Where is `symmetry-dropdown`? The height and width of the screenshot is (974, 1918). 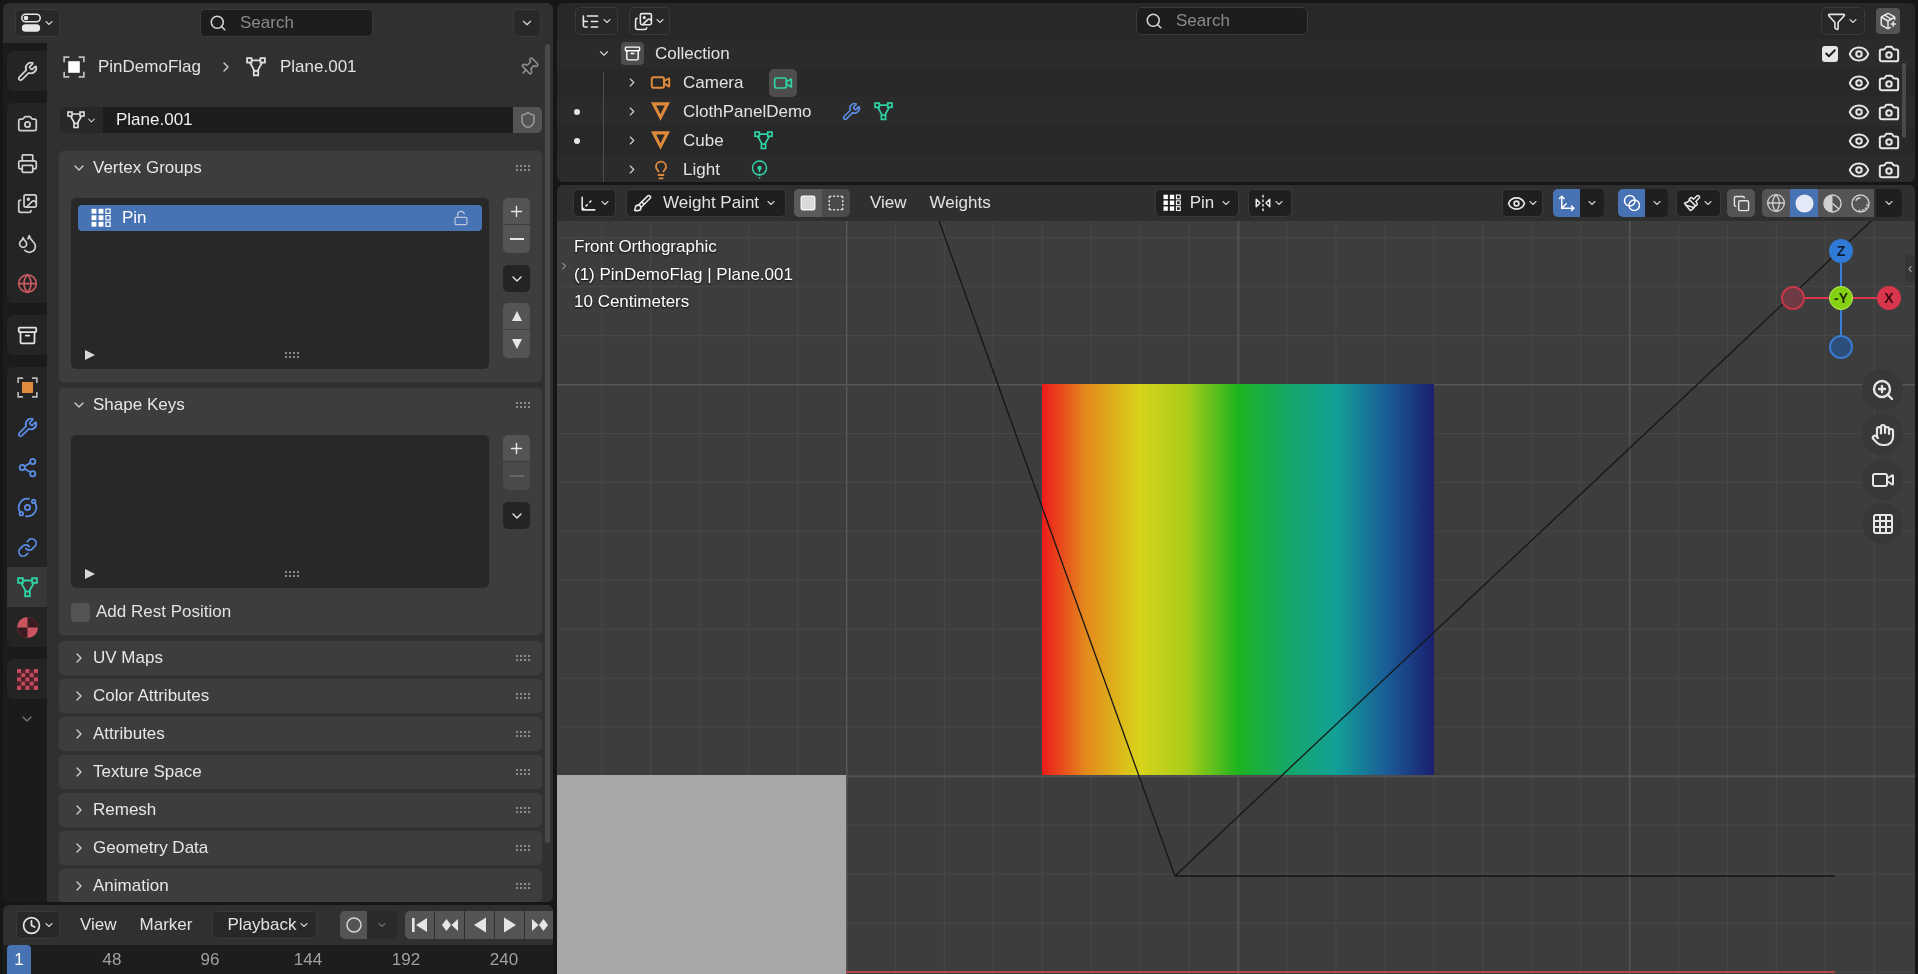 symmetry-dropdown is located at coordinates (1269, 203).